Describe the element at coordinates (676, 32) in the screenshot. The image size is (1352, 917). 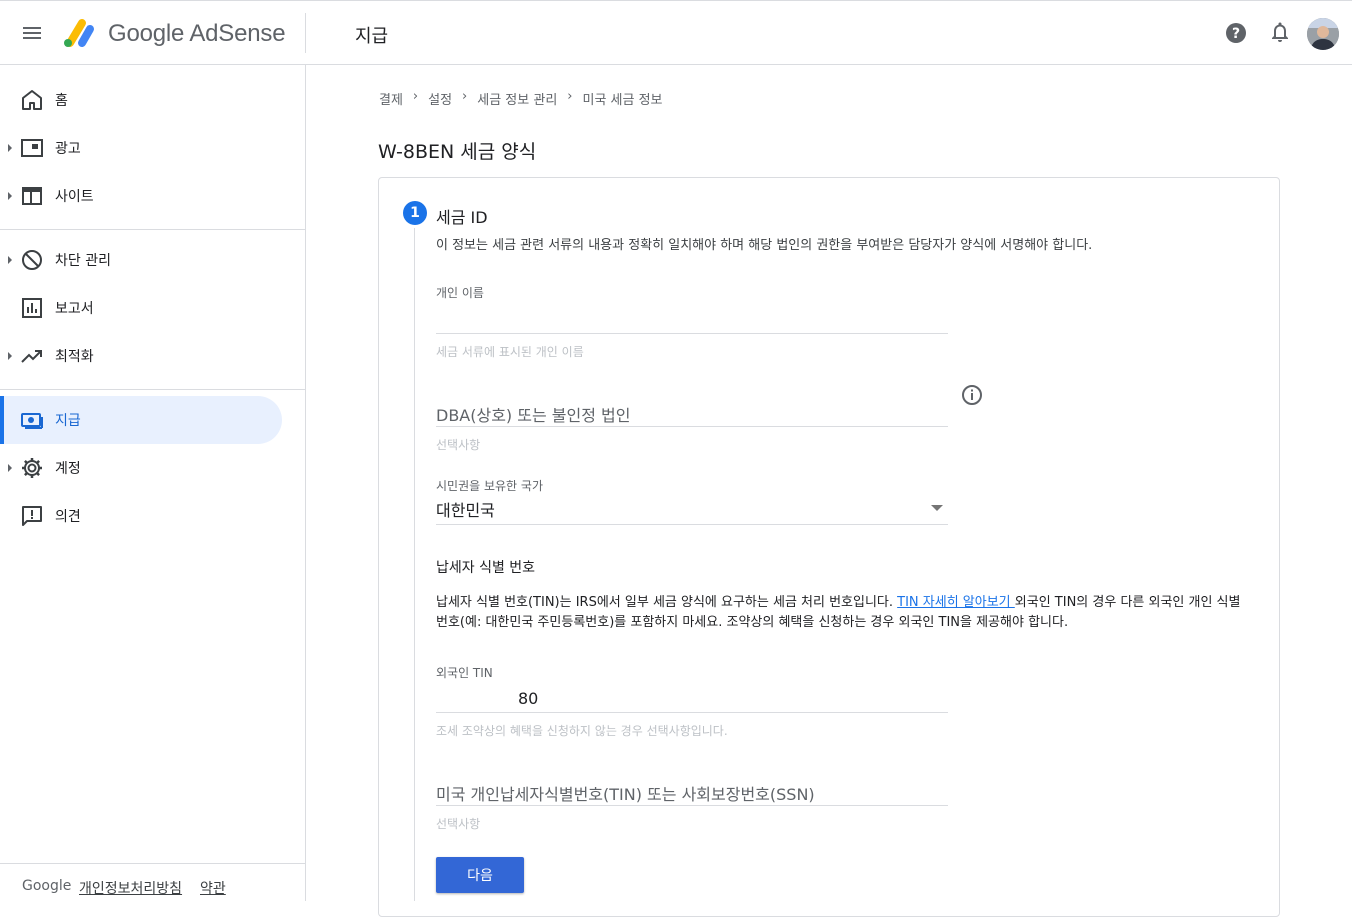
I see `top-app-bar: Google AdSense 지급 ?` at that location.